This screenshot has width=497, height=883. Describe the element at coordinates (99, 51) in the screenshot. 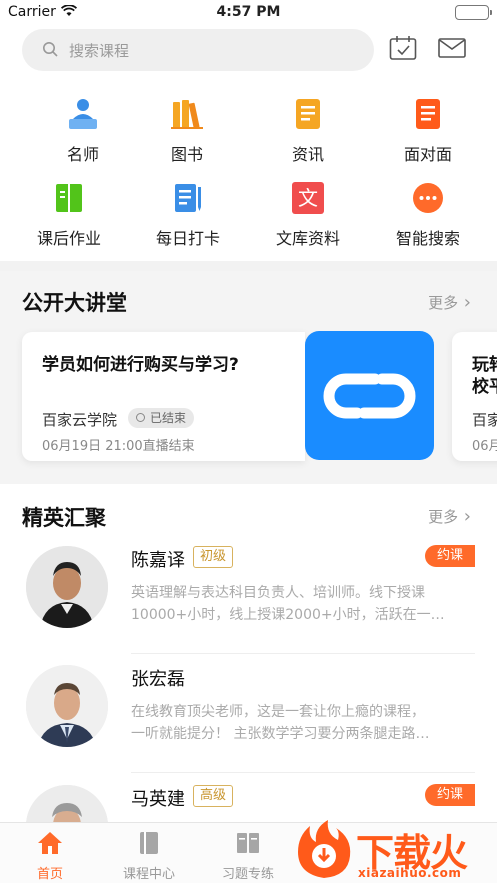

I see `search-placeholder: 搜索课程` at that location.